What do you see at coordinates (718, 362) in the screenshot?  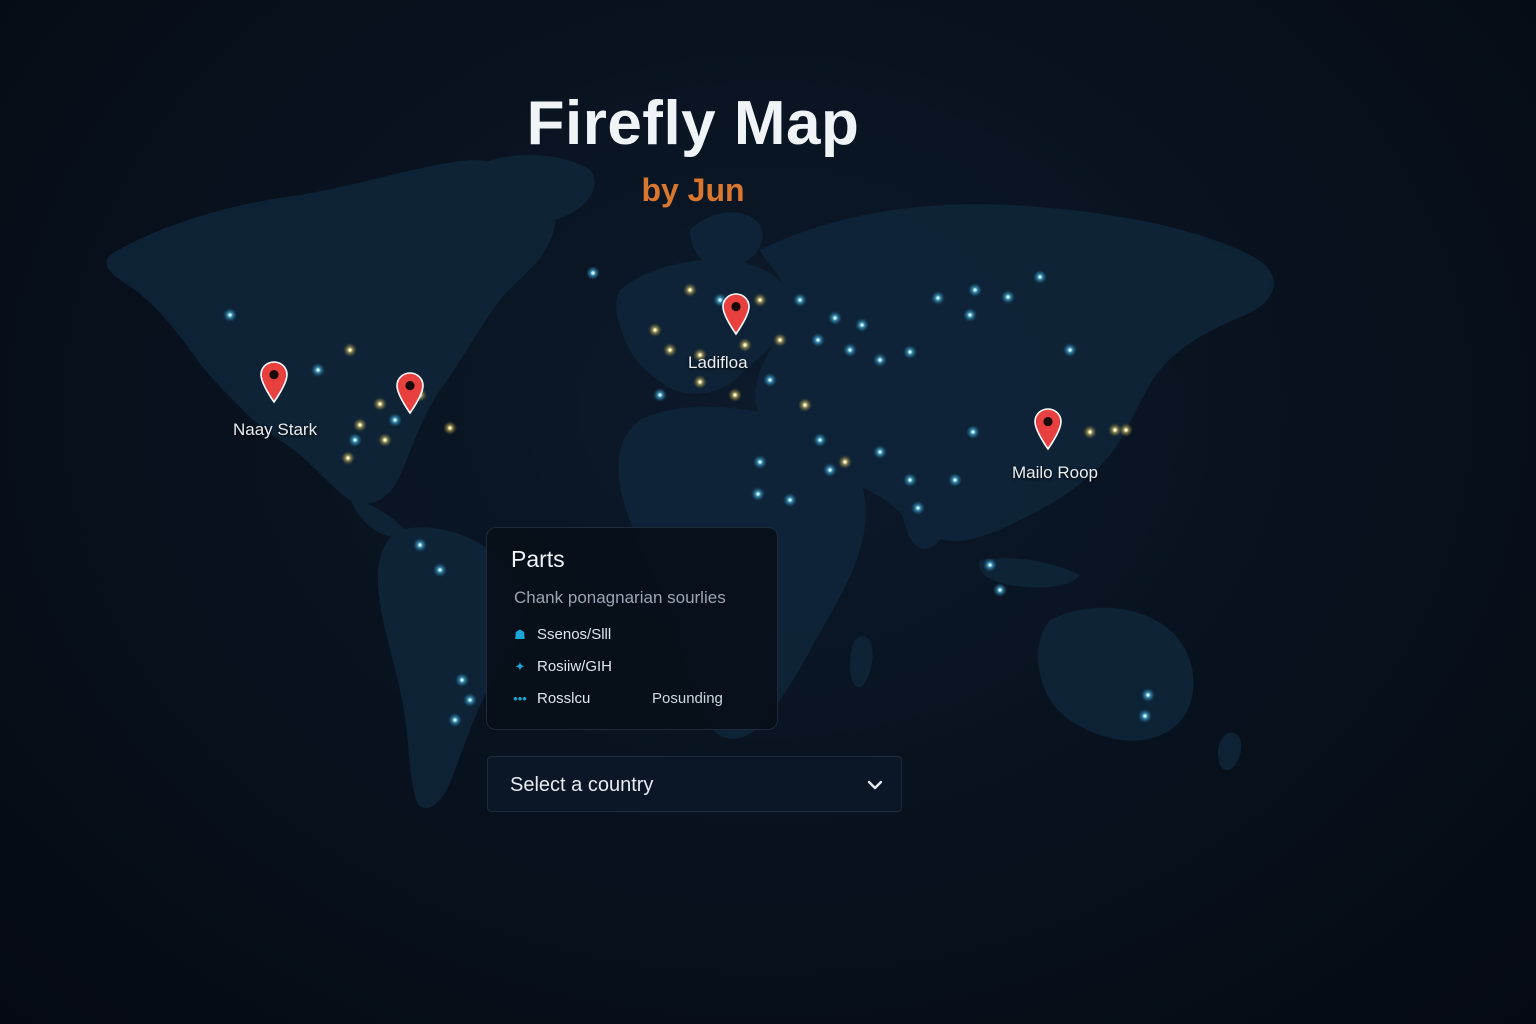 I see `marker-label-ladifloa: Ladifloa` at bounding box center [718, 362].